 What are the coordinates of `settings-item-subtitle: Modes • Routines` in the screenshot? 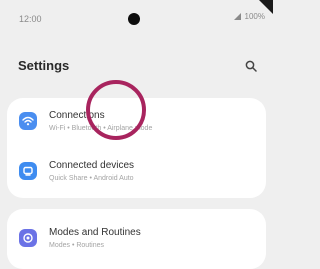 It's located at (76, 245).